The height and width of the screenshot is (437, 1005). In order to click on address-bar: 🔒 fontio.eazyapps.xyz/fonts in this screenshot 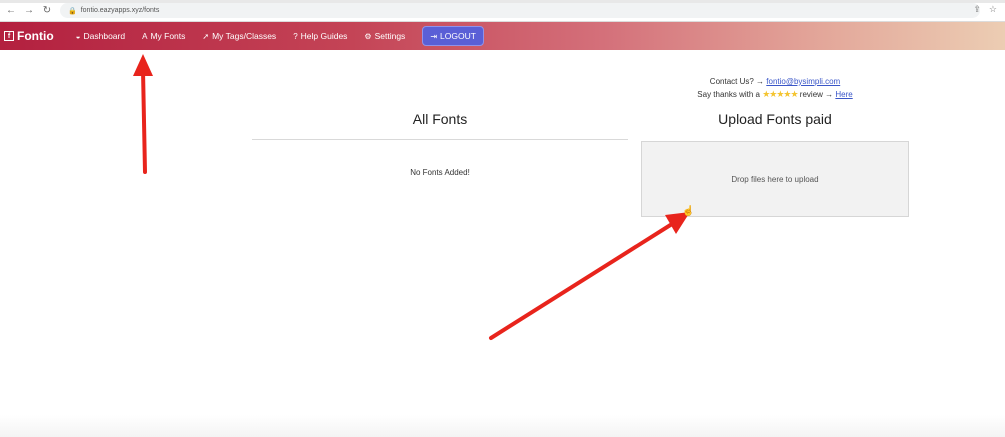, I will do `click(520, 10)`.